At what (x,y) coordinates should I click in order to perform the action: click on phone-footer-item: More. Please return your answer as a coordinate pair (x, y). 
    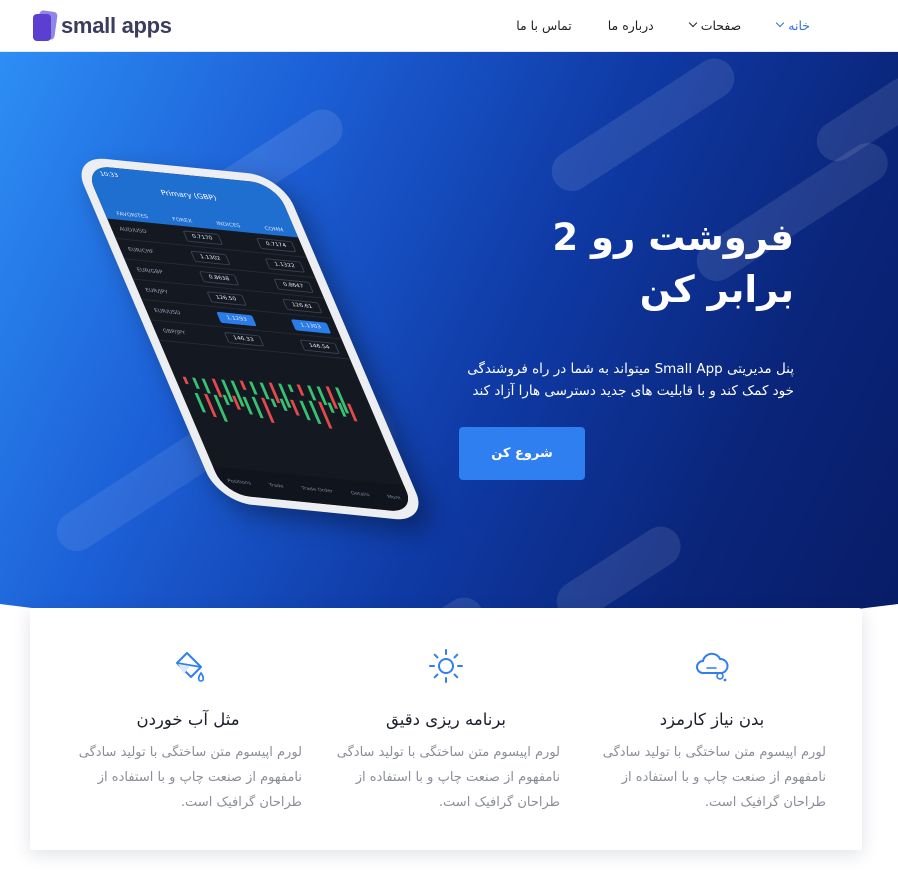
    Looking at the image, I should click on (394, 498).